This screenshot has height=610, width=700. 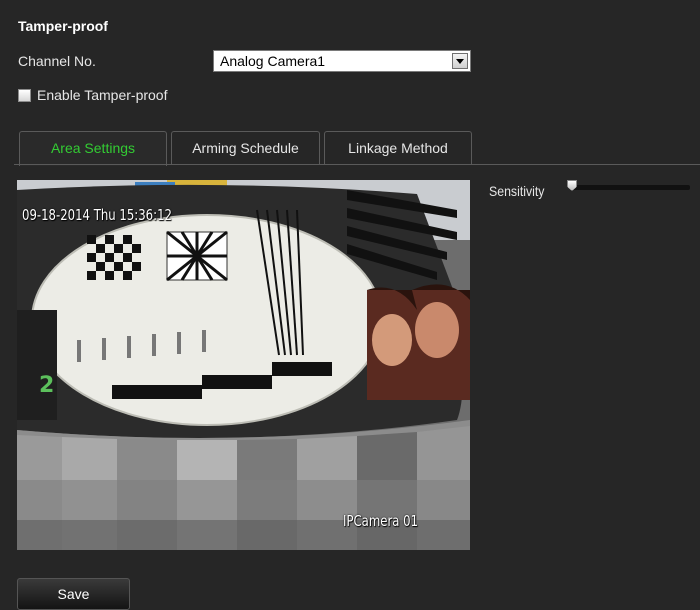 What do you see at coordinates (57, 61) in the screenshot?
I see `channel-label: Channel No.` at bounding box center [57, 61].